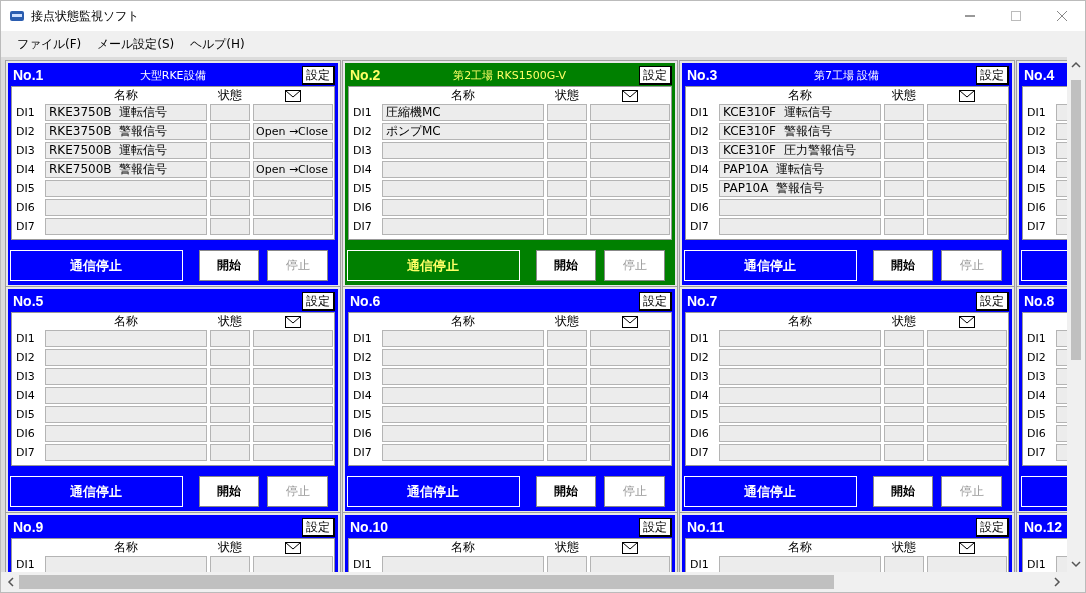  Describe the element at coordinates (17, 16) in the screenshot. I see `app-icon` at that location.